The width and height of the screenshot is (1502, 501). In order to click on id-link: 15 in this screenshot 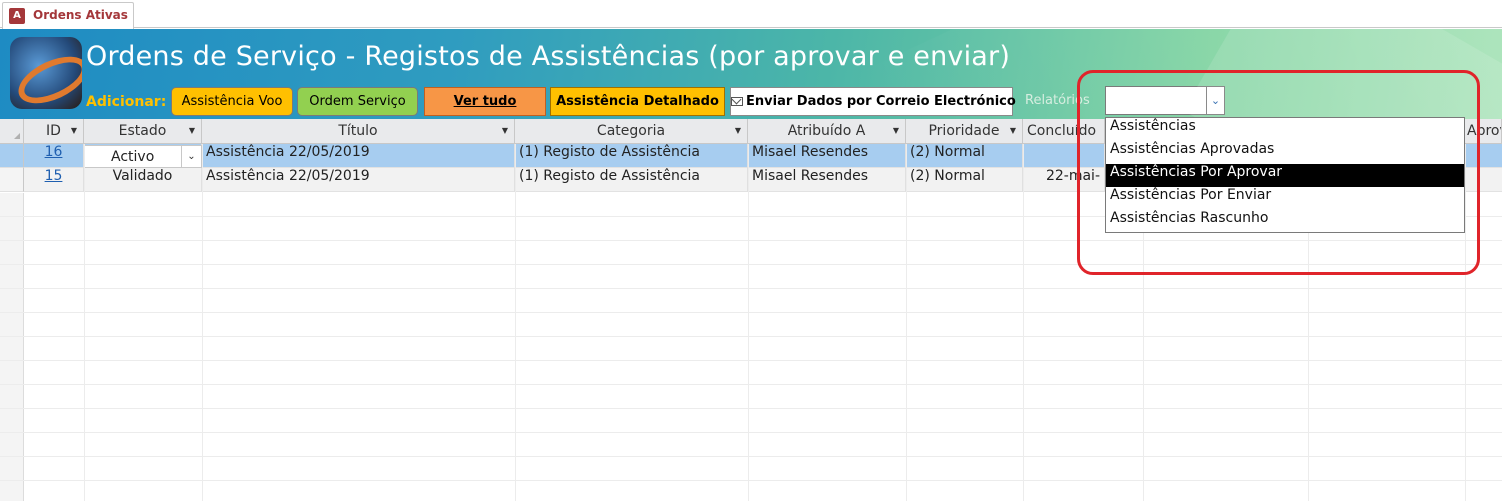, I will do `click(54, 180)`.